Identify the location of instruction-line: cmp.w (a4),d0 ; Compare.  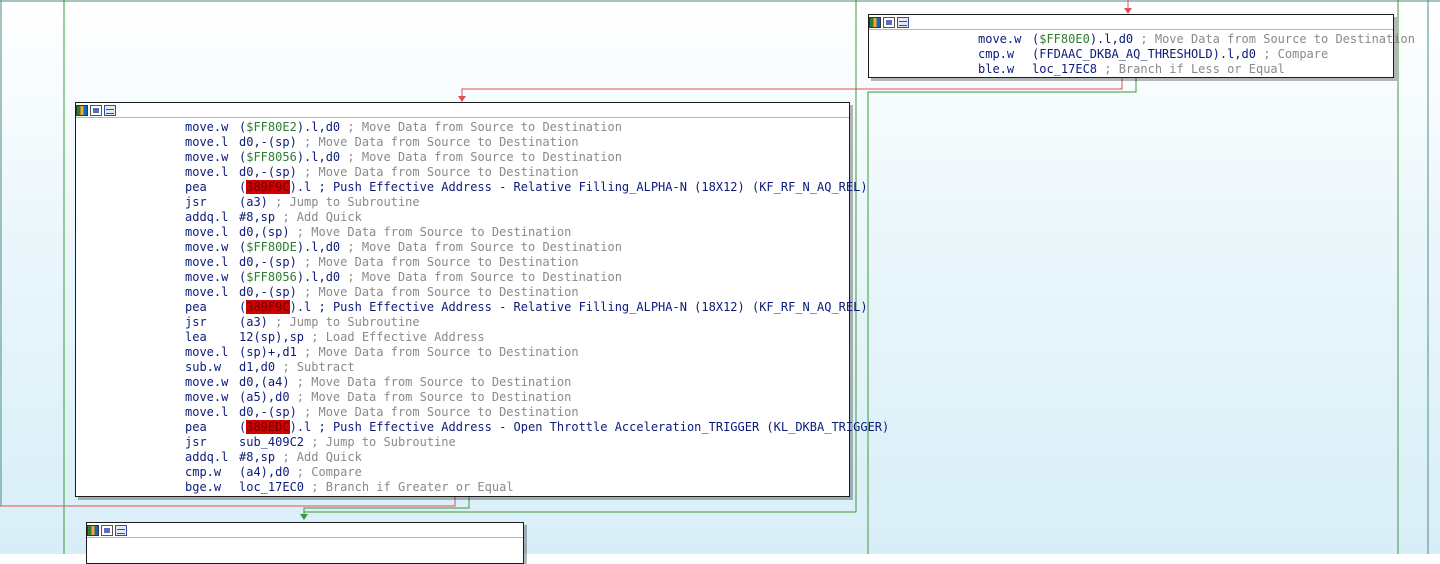
(462, 472).